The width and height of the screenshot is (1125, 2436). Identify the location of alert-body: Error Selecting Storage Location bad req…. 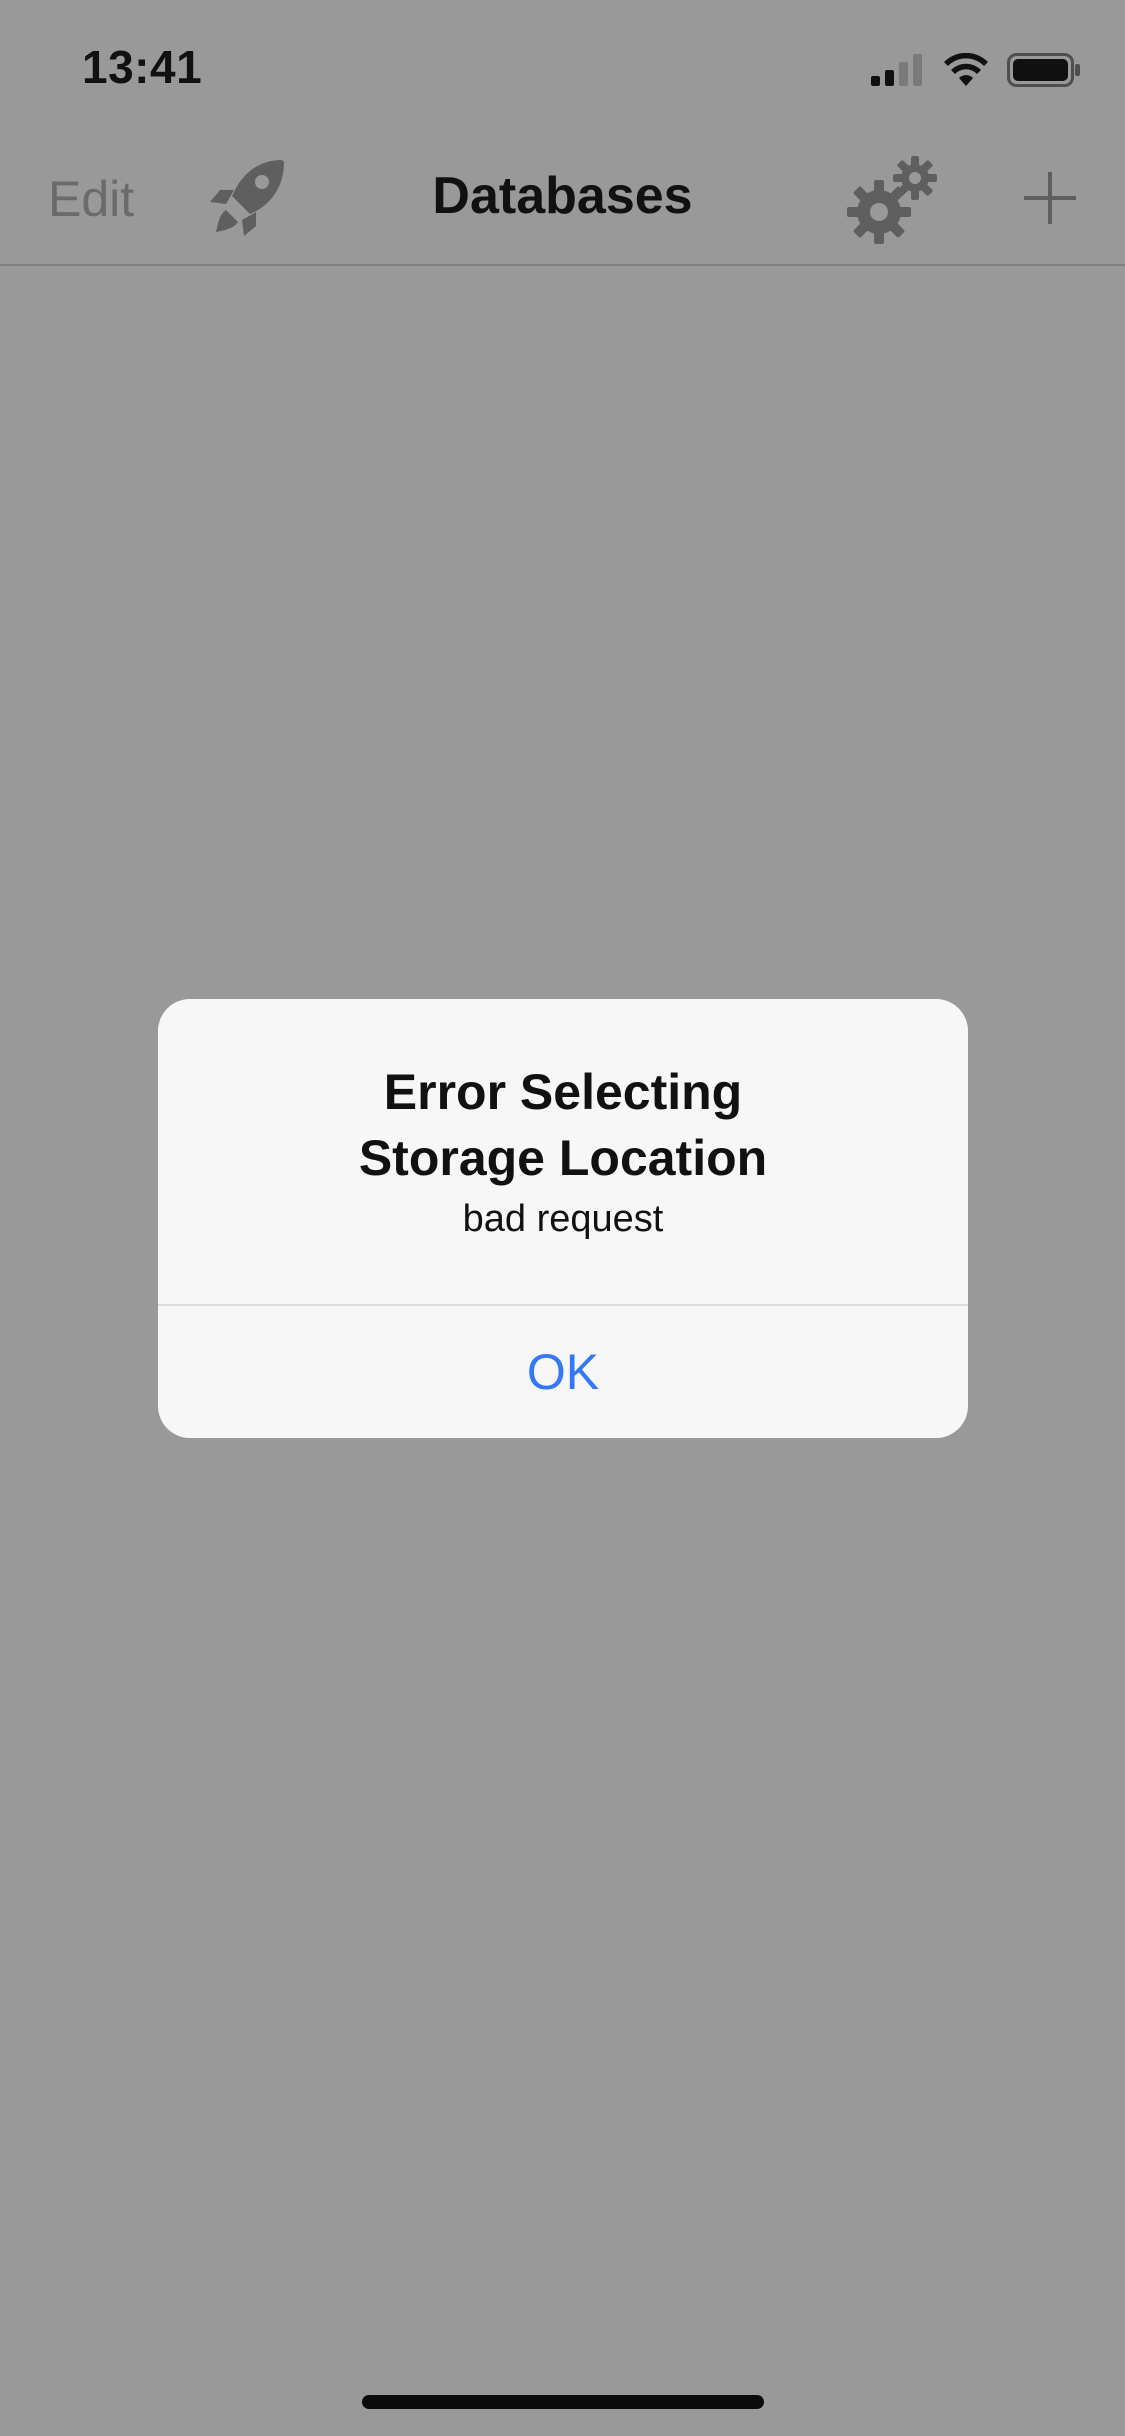
(563, 1151).